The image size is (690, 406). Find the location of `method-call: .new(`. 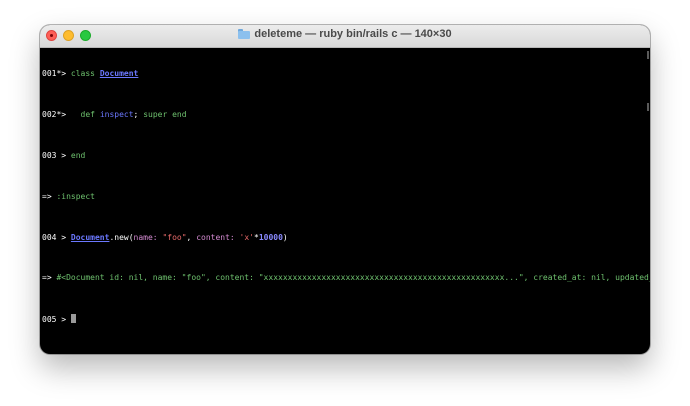

method-call: .new( is located at coordinates (121, 237).